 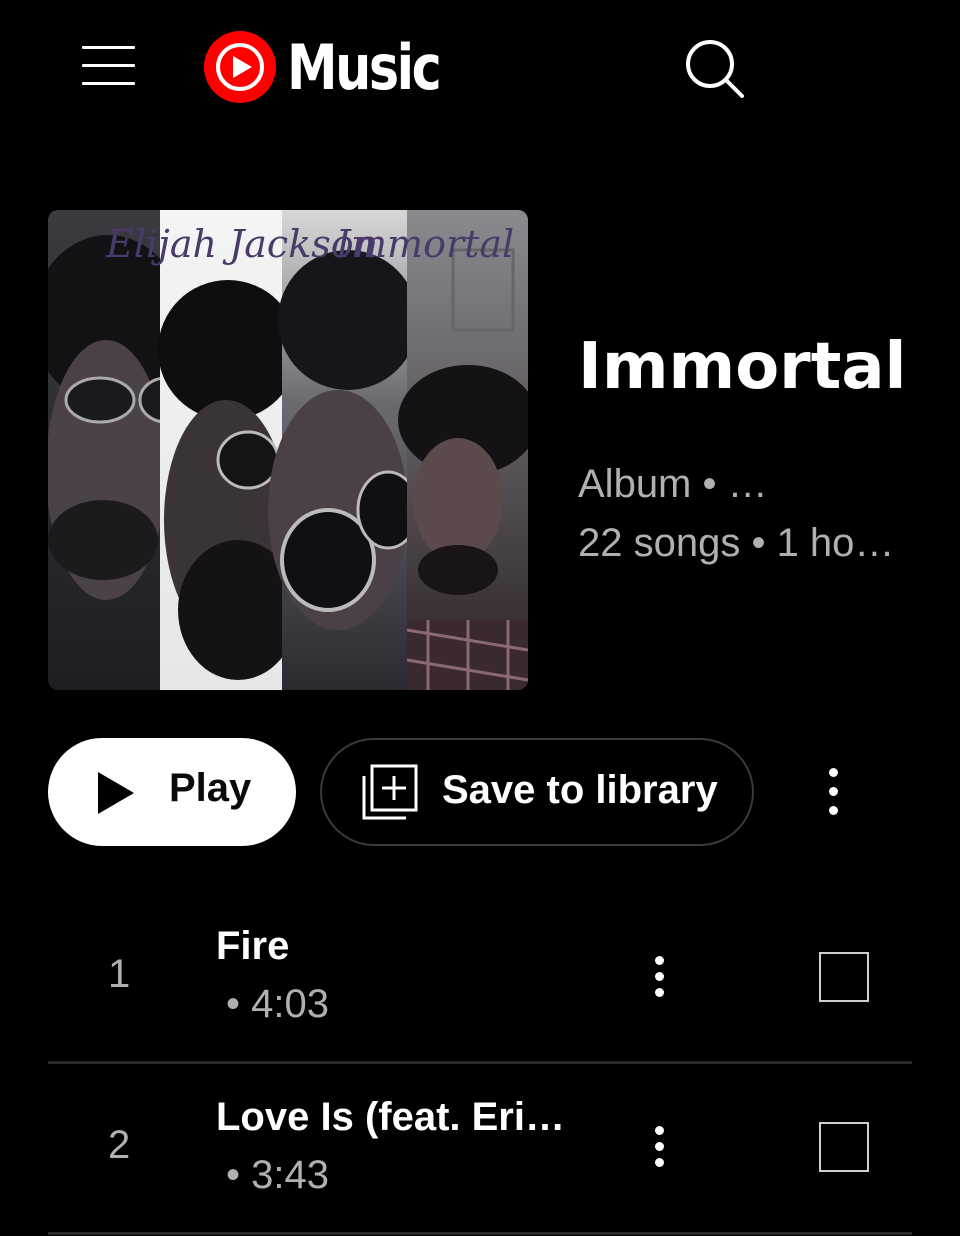 What do you see at coordinates (480, 985) in the screenshot?
I see `track-row: 1 Fire • 4:03` at bounding box center [480, 985].